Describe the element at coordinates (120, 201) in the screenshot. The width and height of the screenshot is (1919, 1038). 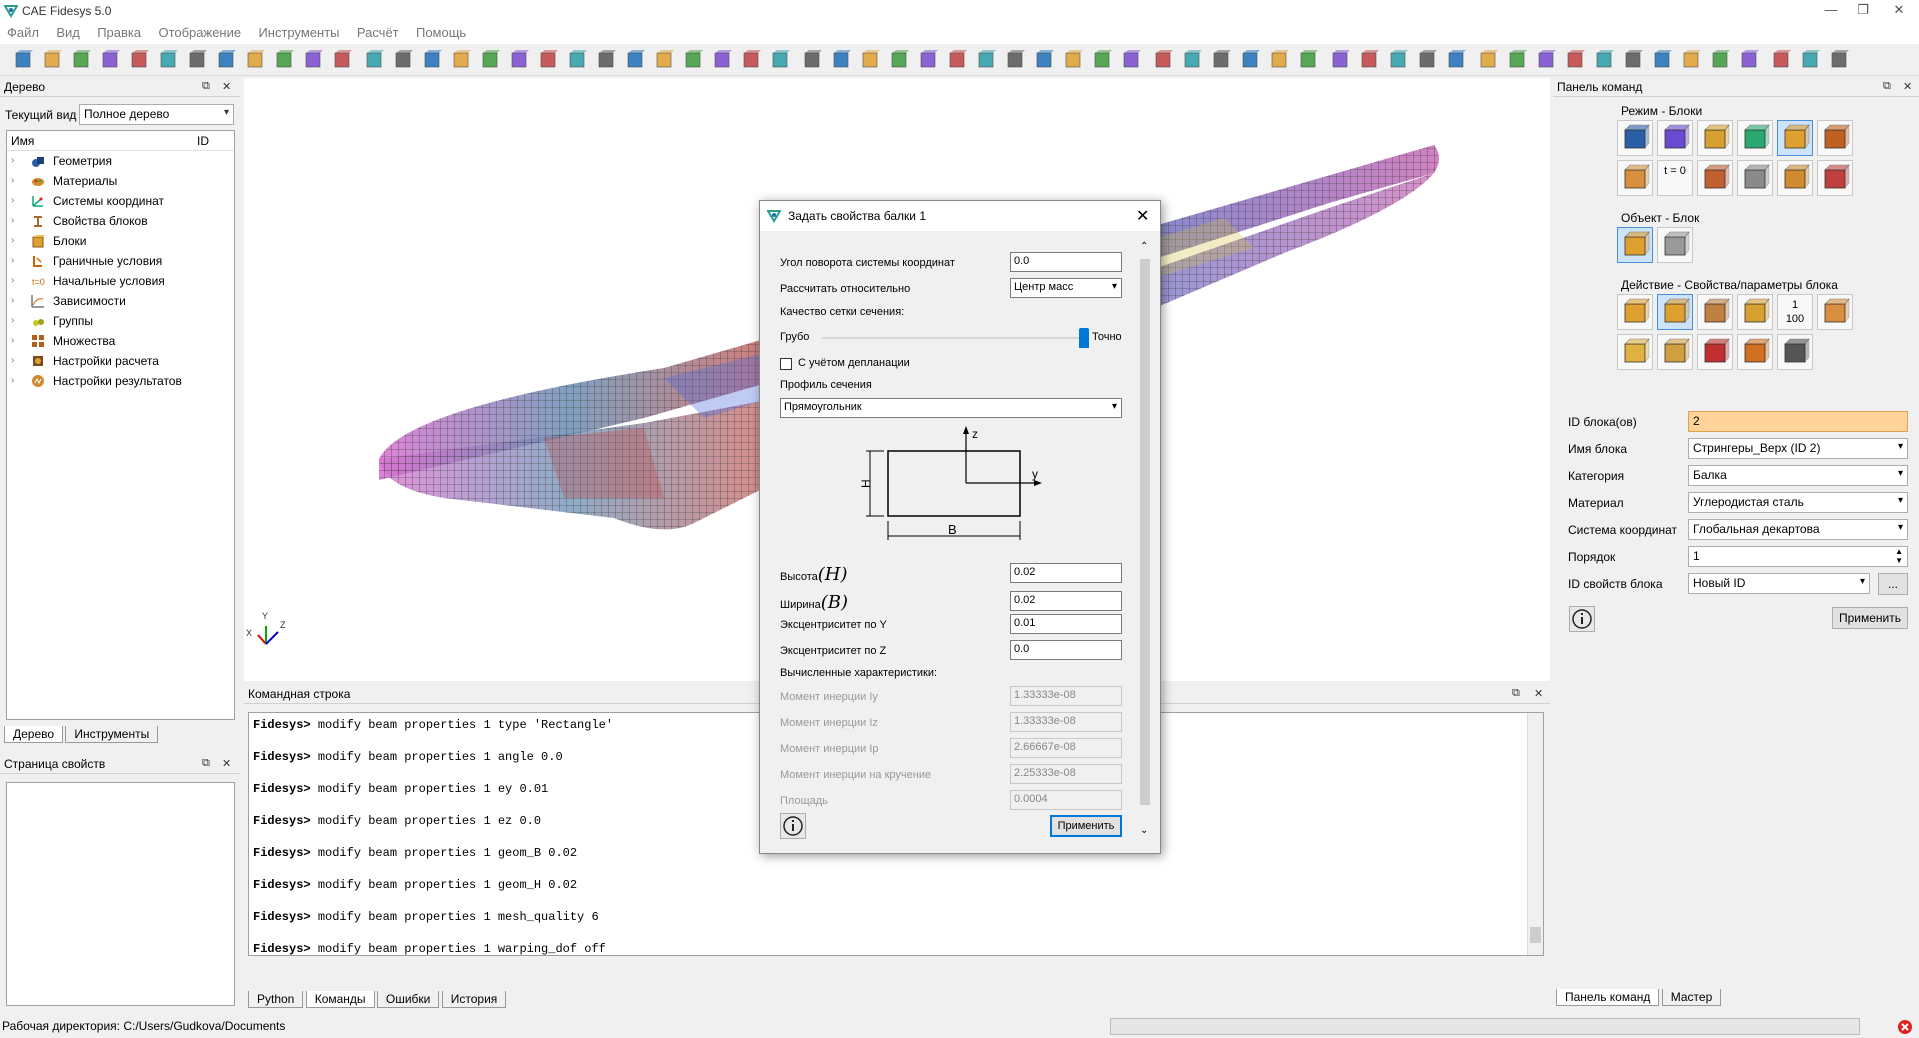
I see `tree-item: › Системы координат` at that location.